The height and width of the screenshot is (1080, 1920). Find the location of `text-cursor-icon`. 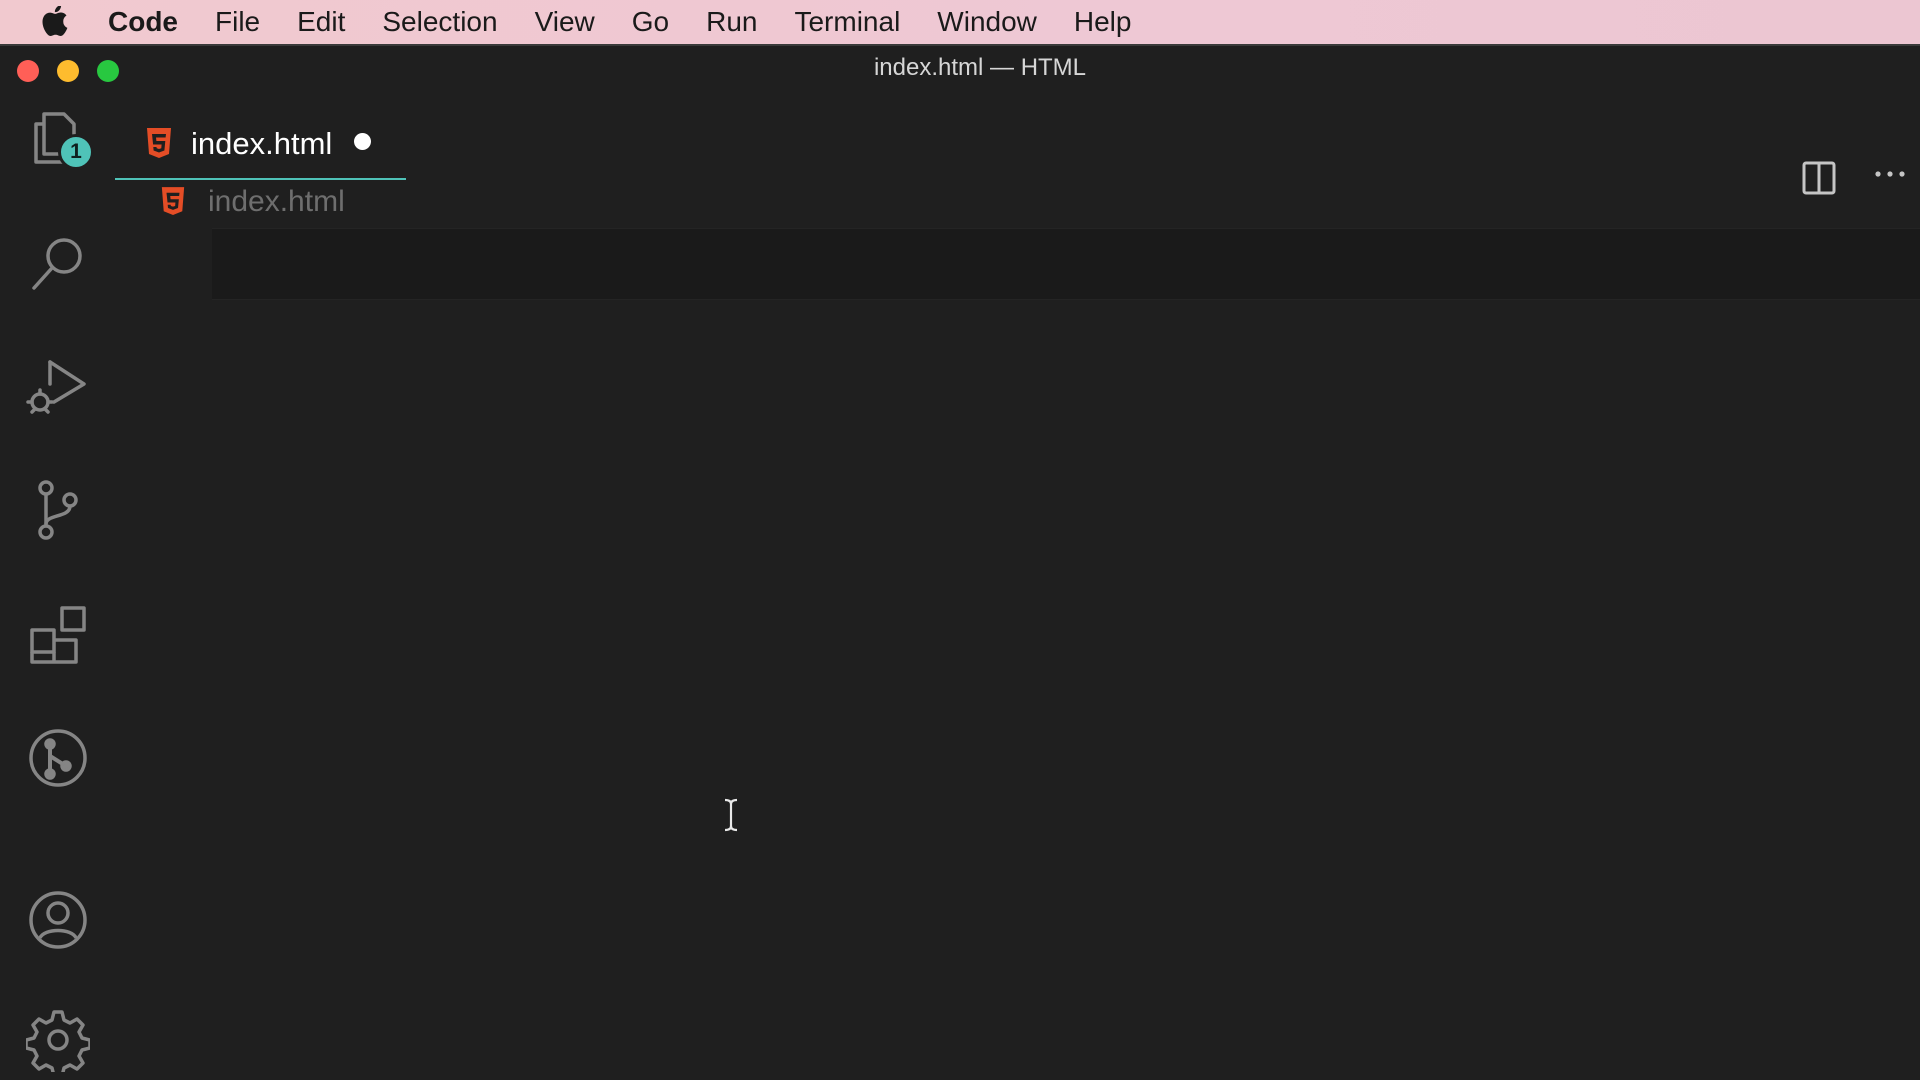

text-cursor-icon is located at coordinates (731, 815).